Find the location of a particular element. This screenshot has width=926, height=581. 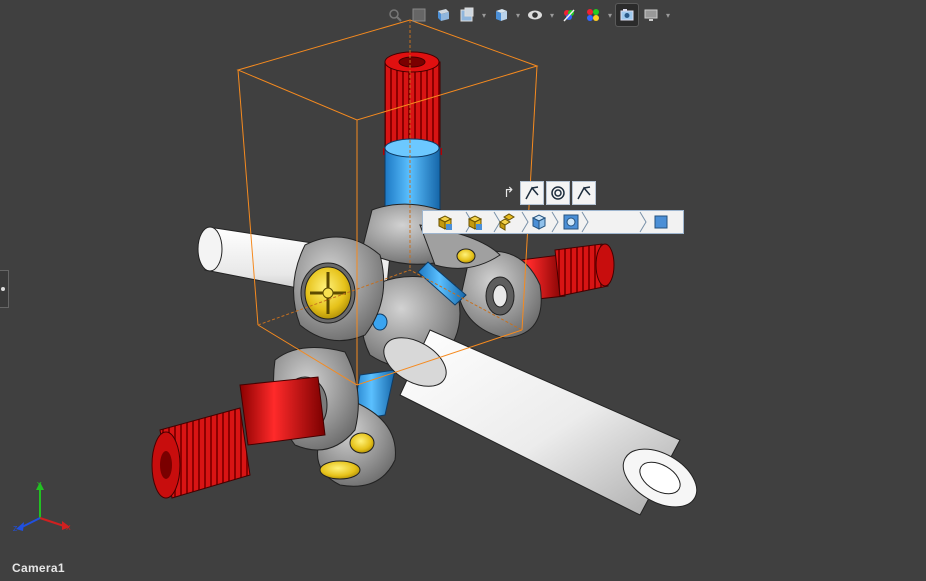

edit-appearance-icon is located at coordinates (569, 15).